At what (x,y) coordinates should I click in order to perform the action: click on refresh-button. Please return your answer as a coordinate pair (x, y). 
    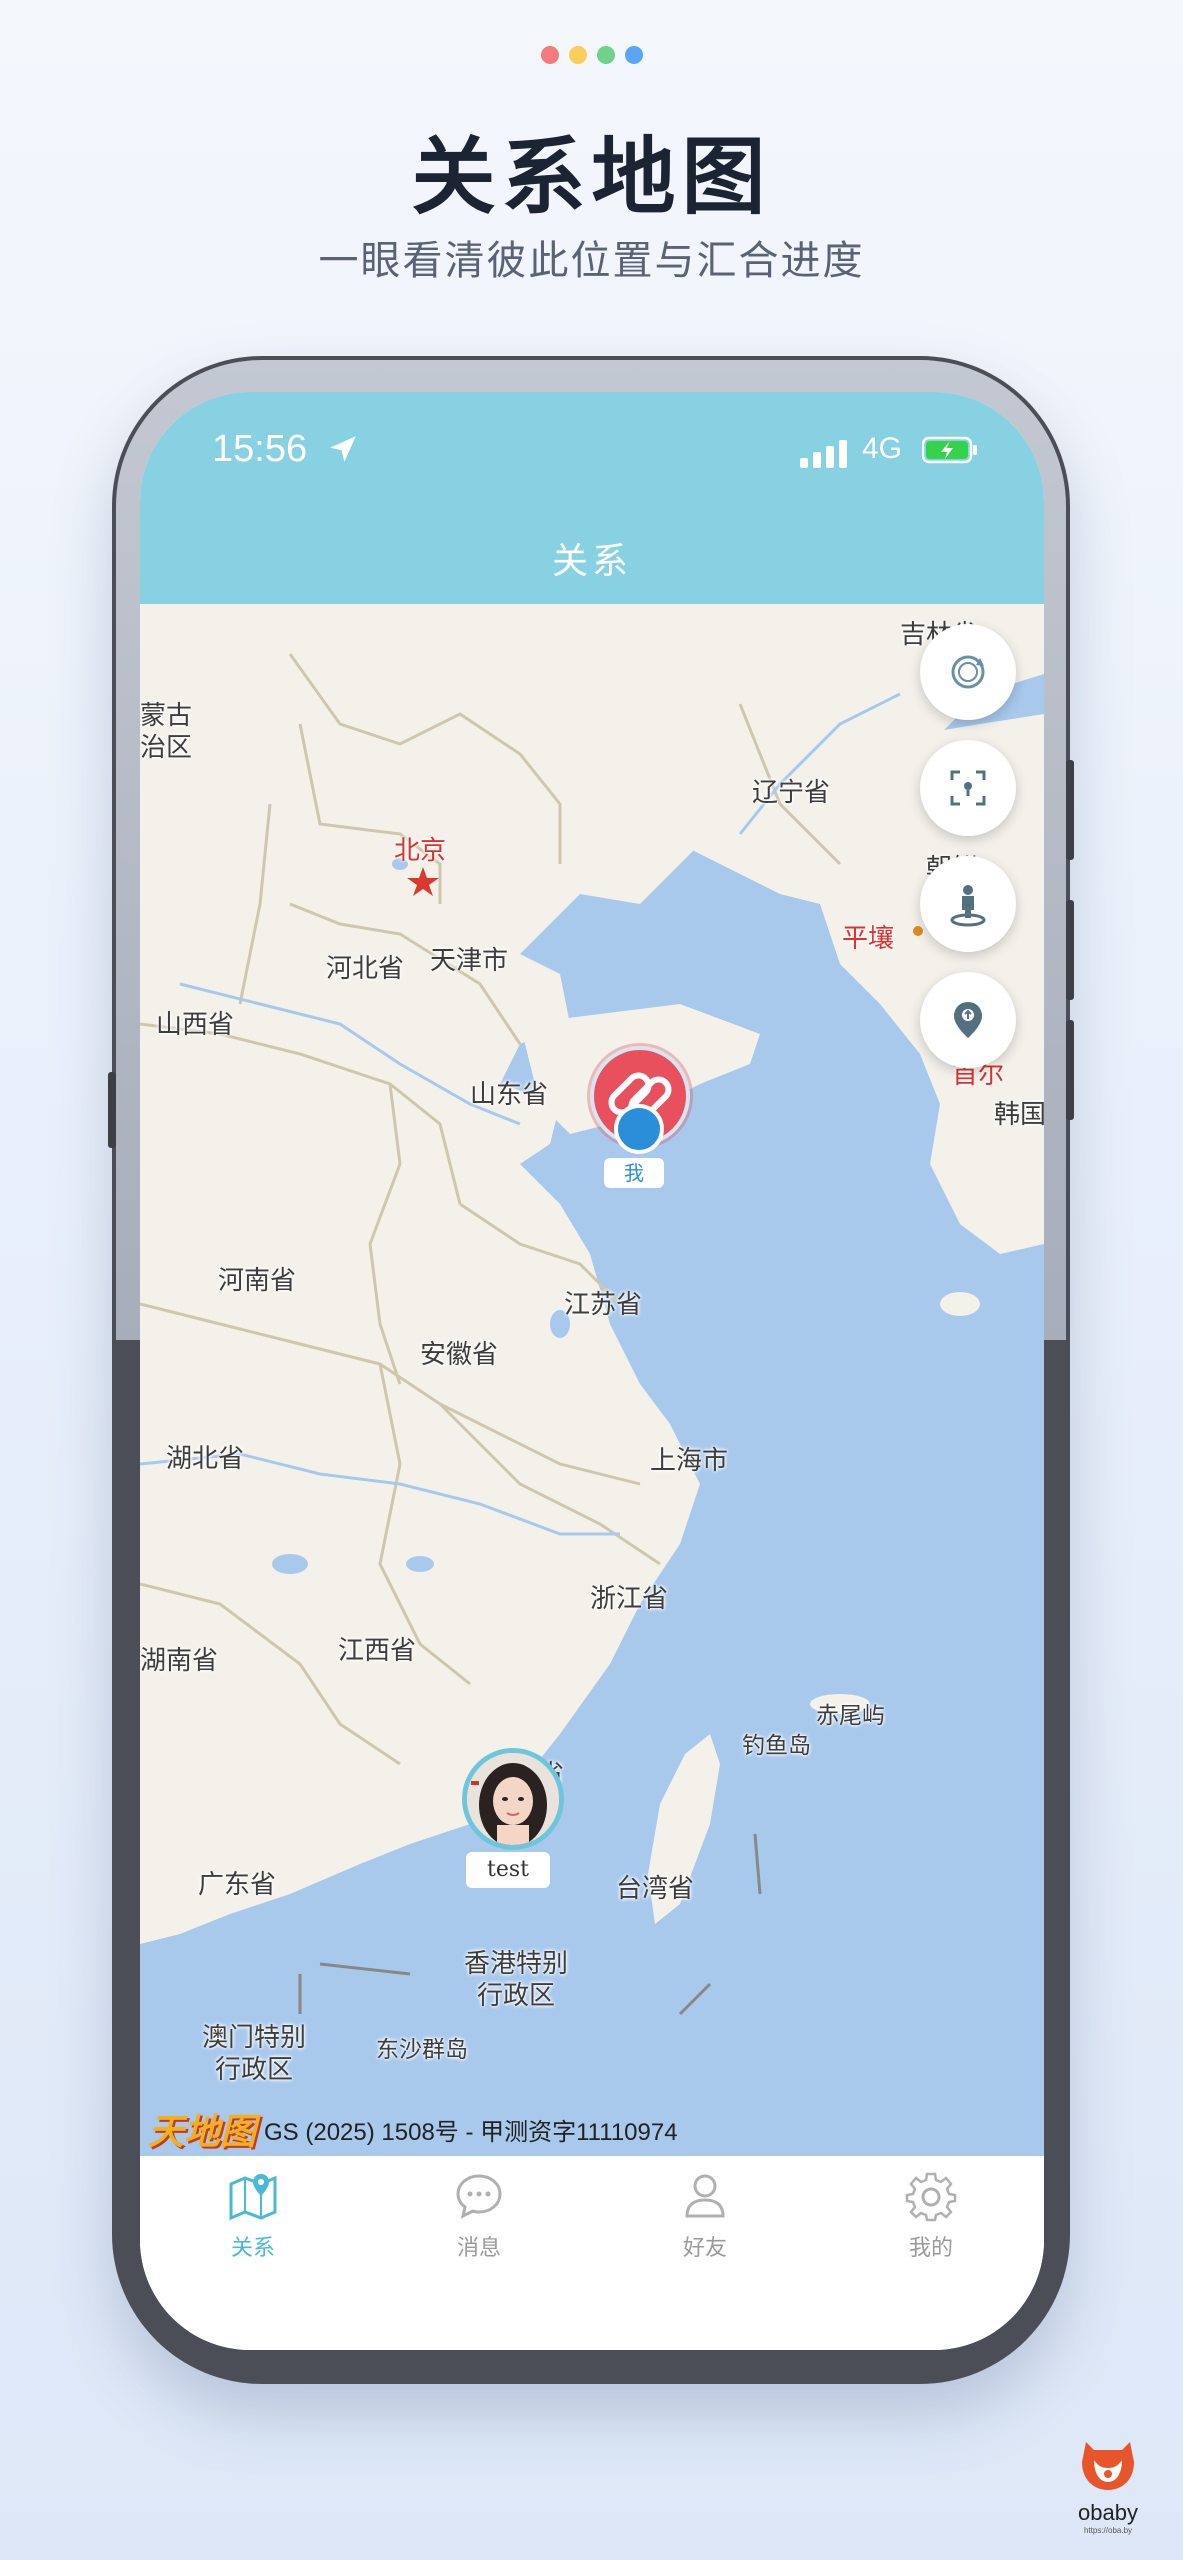
    Looking at the image, I should click on (968, 672).